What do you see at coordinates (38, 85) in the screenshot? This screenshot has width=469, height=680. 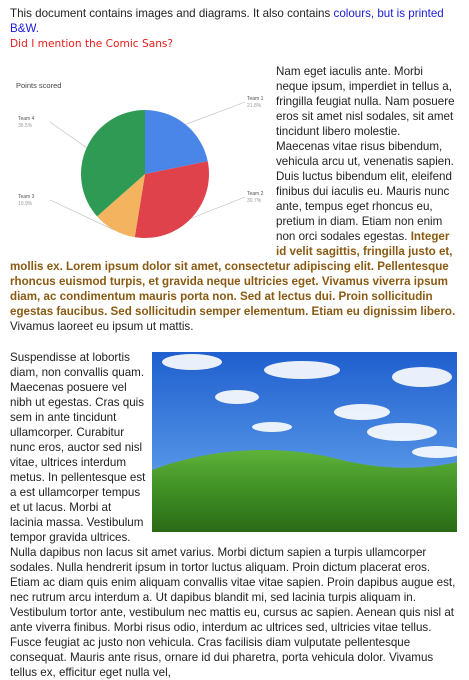 I see `chart-title: Points scored` at bounding box center [38, 85].